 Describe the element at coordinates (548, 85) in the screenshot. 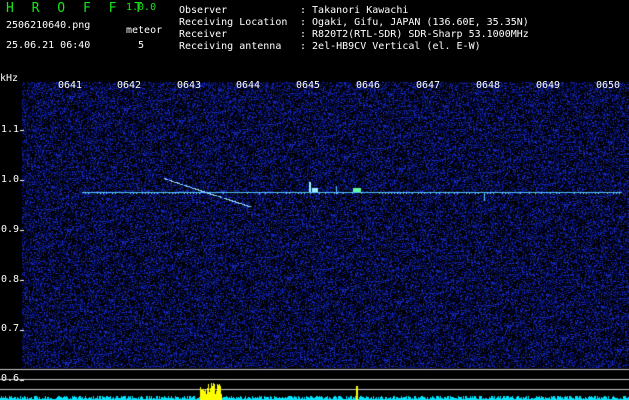

I see `time-tick-0649: 0649` at that location.